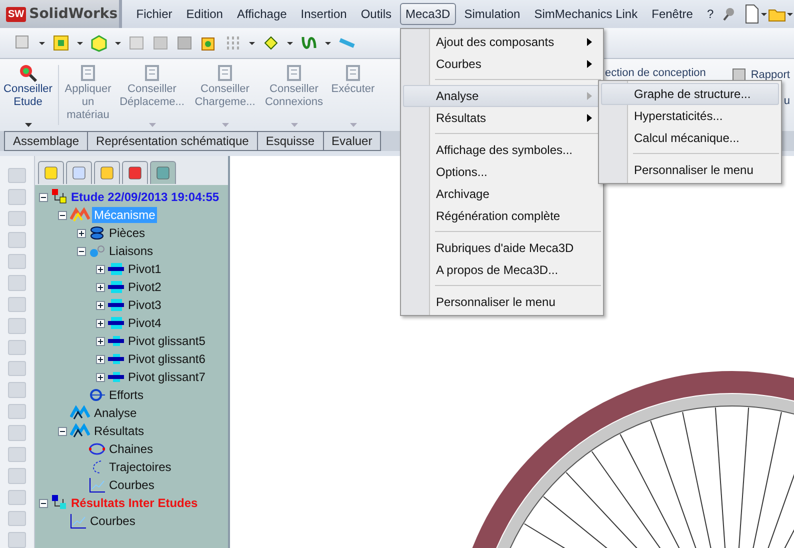  Describe the element at coordinates (46, 141) in the screenshot. I see `ribbon-tab: Assemblage` at that location.